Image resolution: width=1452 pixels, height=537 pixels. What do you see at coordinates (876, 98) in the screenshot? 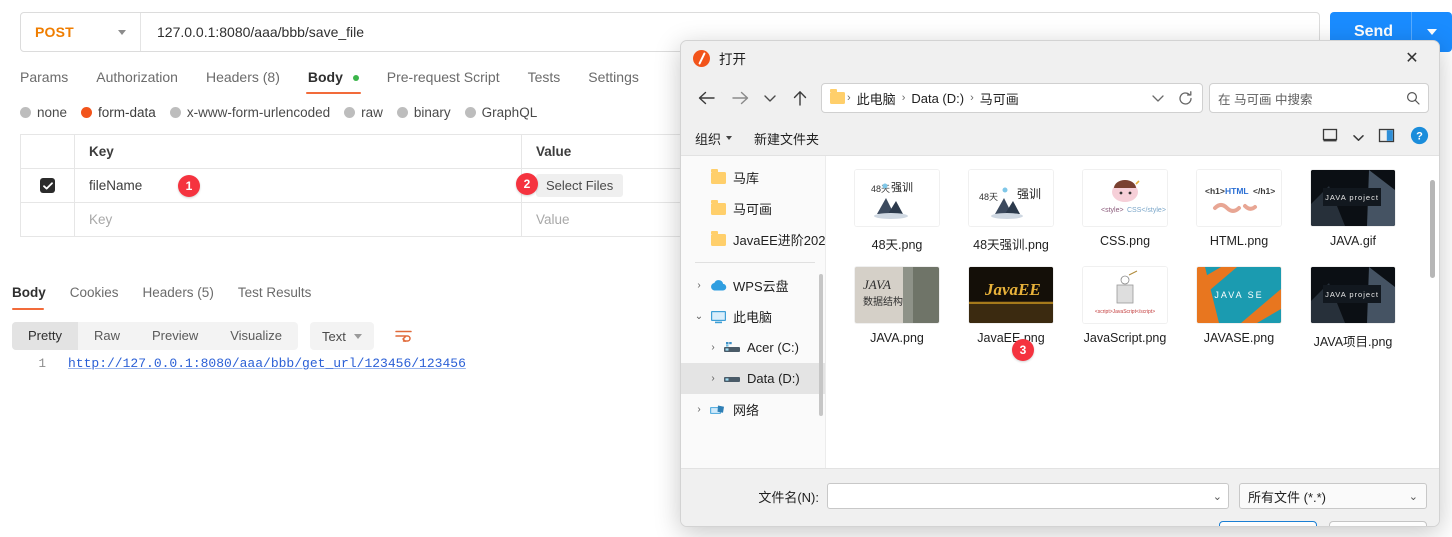
I see `breadcrumb-item: 此电脑` at bounding box center [876, 98].